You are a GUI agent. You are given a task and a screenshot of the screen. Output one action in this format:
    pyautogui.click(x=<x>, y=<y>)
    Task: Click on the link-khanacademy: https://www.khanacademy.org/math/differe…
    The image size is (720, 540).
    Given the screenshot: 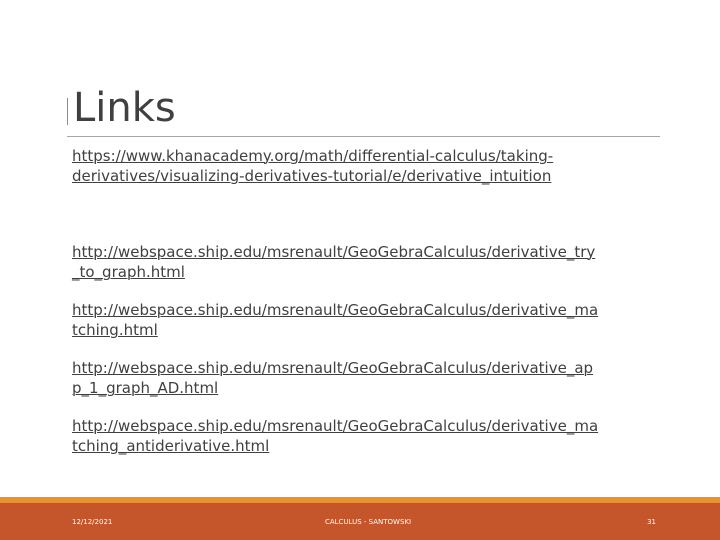 What is the action you would take?
    pyautogui.click(x=312, y=166)
    